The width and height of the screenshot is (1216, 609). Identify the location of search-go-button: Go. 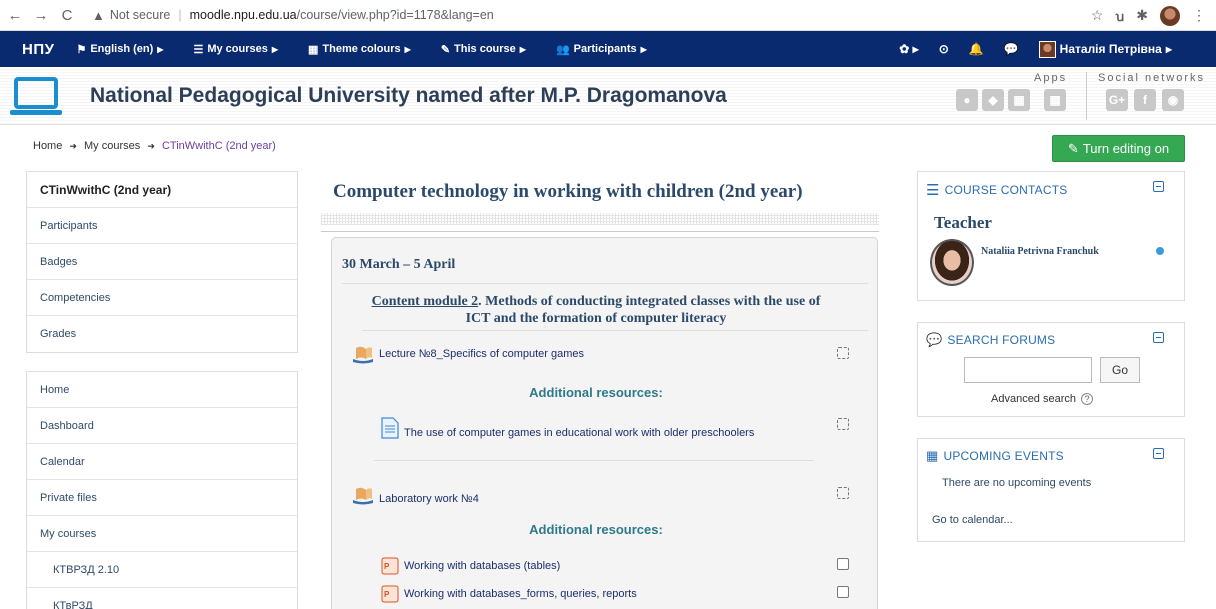
(1120, 370).